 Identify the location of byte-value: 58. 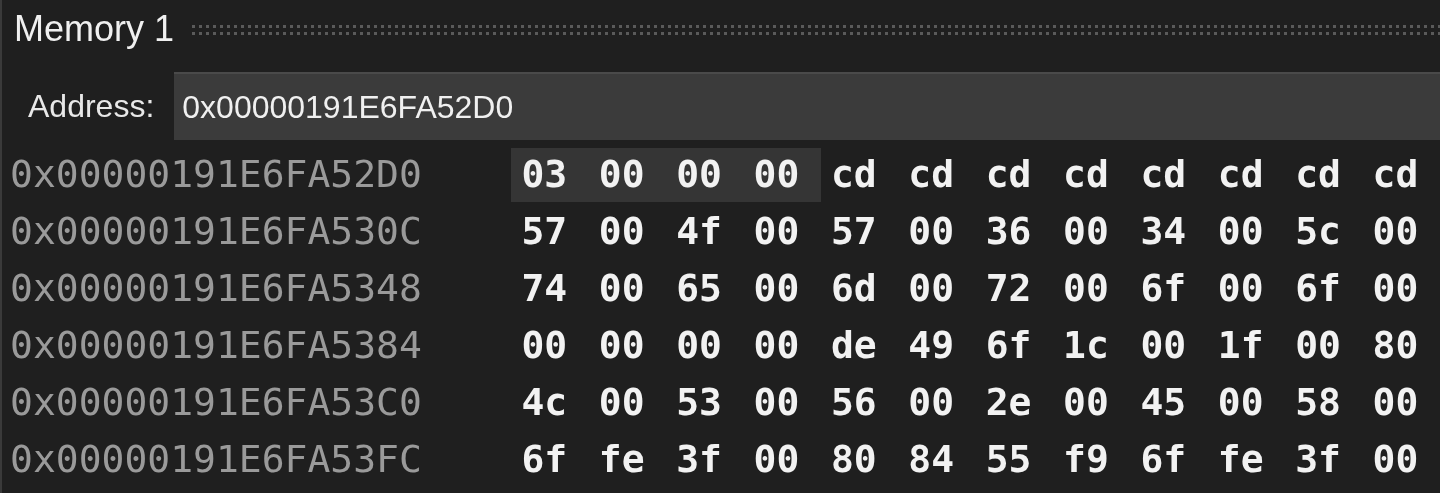
(1324, 402).